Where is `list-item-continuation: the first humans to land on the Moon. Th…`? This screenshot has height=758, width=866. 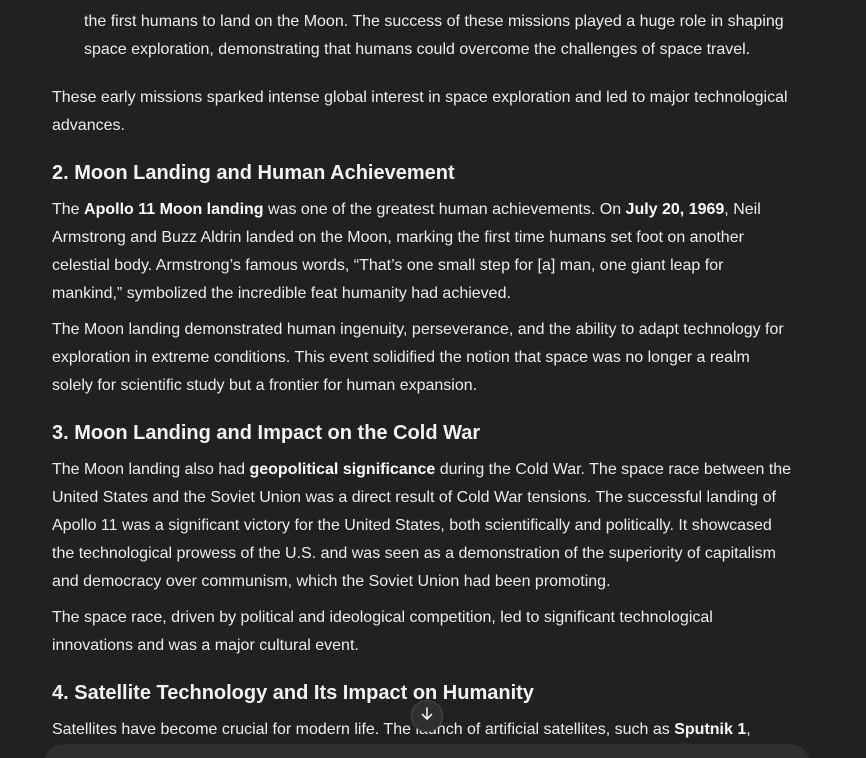 list-item-continuation: the first humans to land on the Moon. Th… is located at coordinates (439, 36).